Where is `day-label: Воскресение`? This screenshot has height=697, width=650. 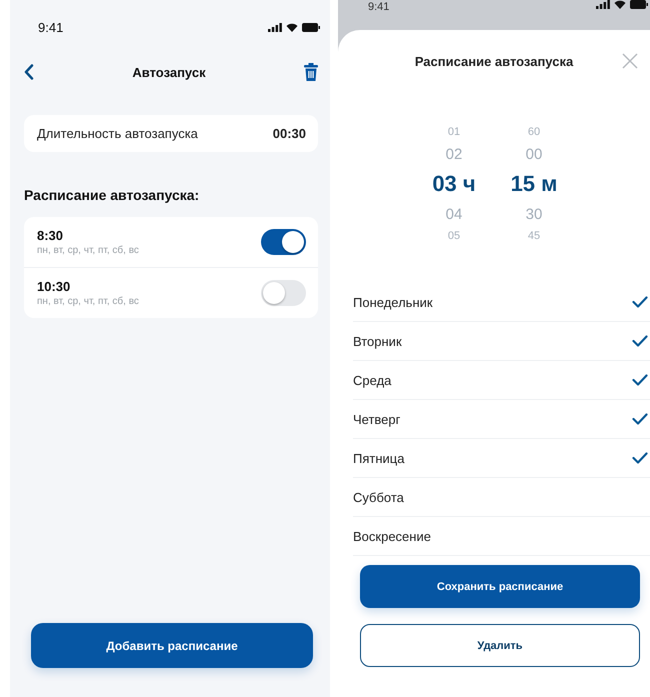
day-label: Воскресение is located at coordinates (392, 536).